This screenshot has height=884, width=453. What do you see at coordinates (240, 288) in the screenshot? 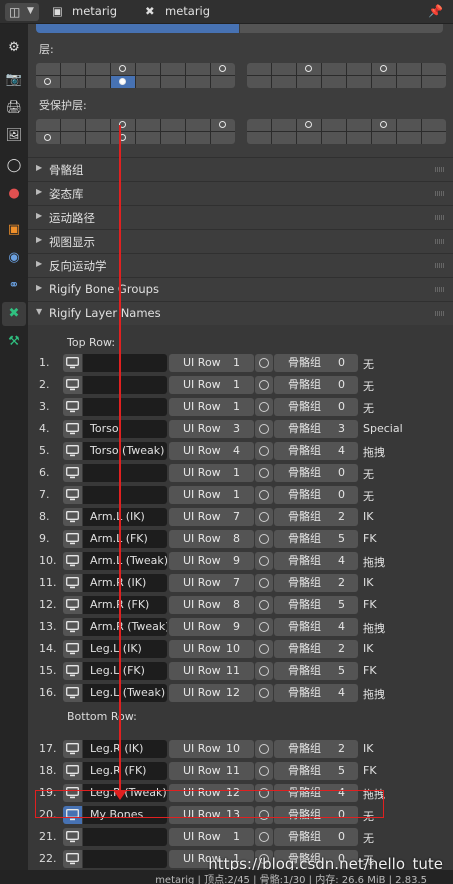
I see `panel-header: ▶ Rigify Bone Groups` at bounding box center [240, 288].